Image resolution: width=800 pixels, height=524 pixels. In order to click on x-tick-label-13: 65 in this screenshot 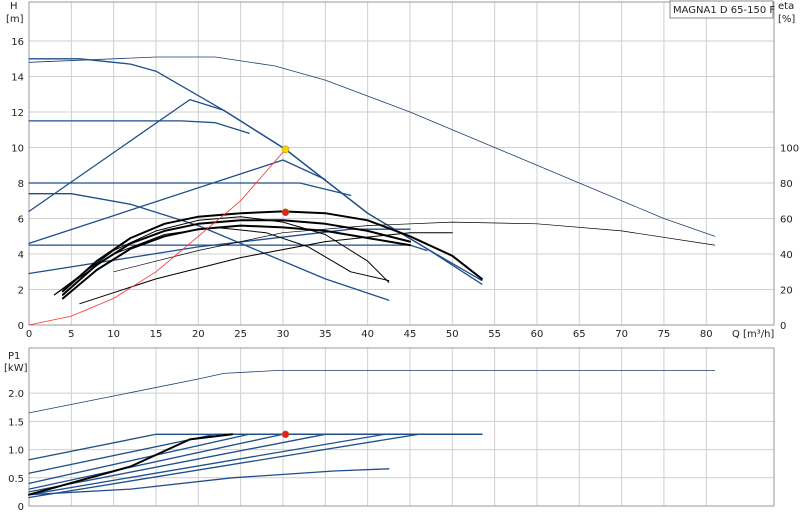, I will do `click(579, 334)`.